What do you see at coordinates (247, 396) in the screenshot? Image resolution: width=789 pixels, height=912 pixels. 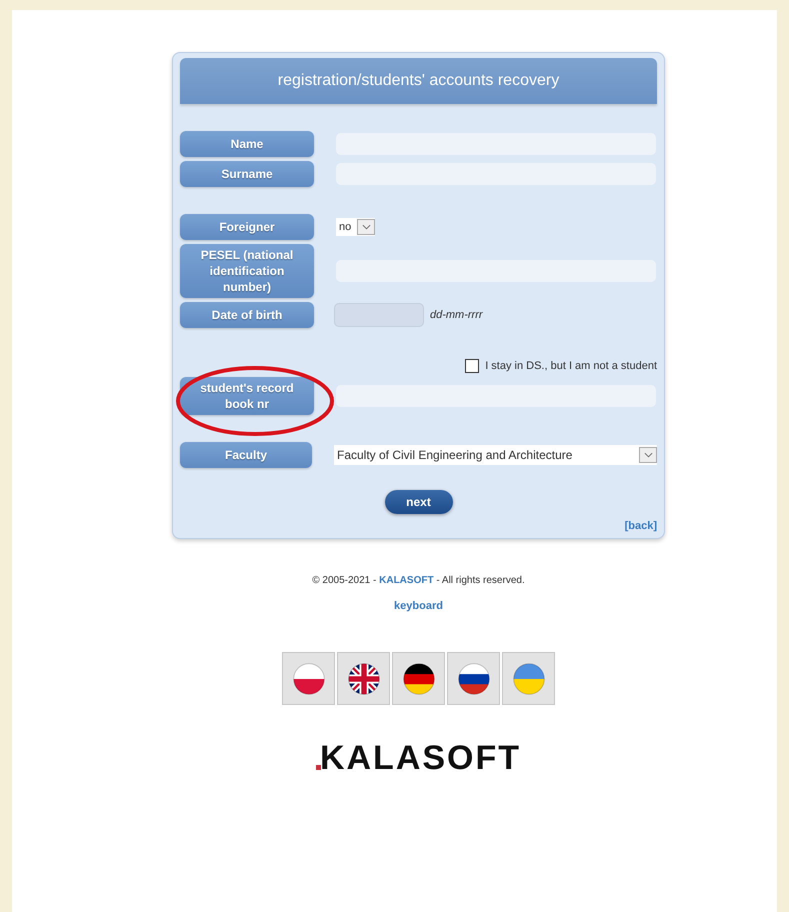 I see `field-label: student's record book nr` at bounding box center [247, 396].